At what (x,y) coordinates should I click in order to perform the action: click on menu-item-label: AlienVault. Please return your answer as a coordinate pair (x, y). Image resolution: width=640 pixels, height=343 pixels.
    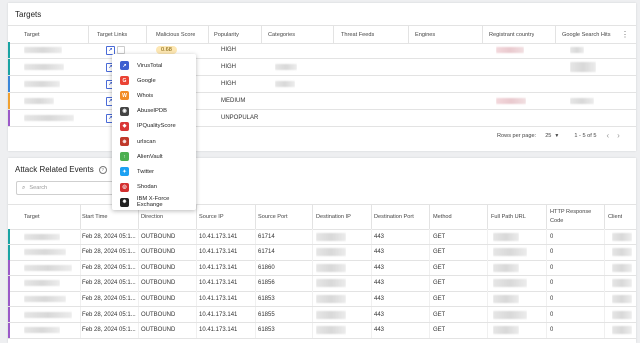
    Looking at the image, I should click on (150, 156).